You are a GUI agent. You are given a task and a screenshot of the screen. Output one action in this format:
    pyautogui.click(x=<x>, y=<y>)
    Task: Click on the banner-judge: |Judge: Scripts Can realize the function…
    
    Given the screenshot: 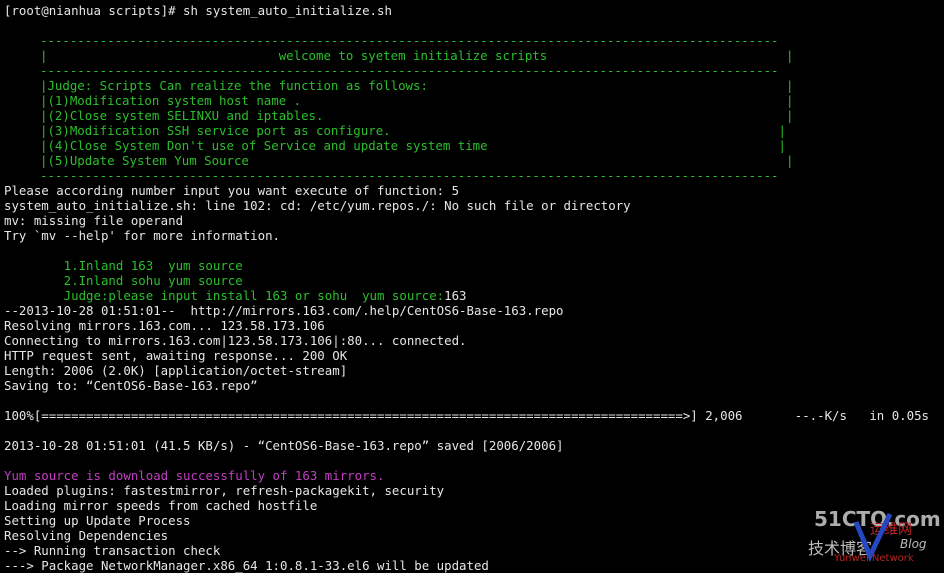 What is the action you would take?
    pyautogui.click(x=417, y=85)
    